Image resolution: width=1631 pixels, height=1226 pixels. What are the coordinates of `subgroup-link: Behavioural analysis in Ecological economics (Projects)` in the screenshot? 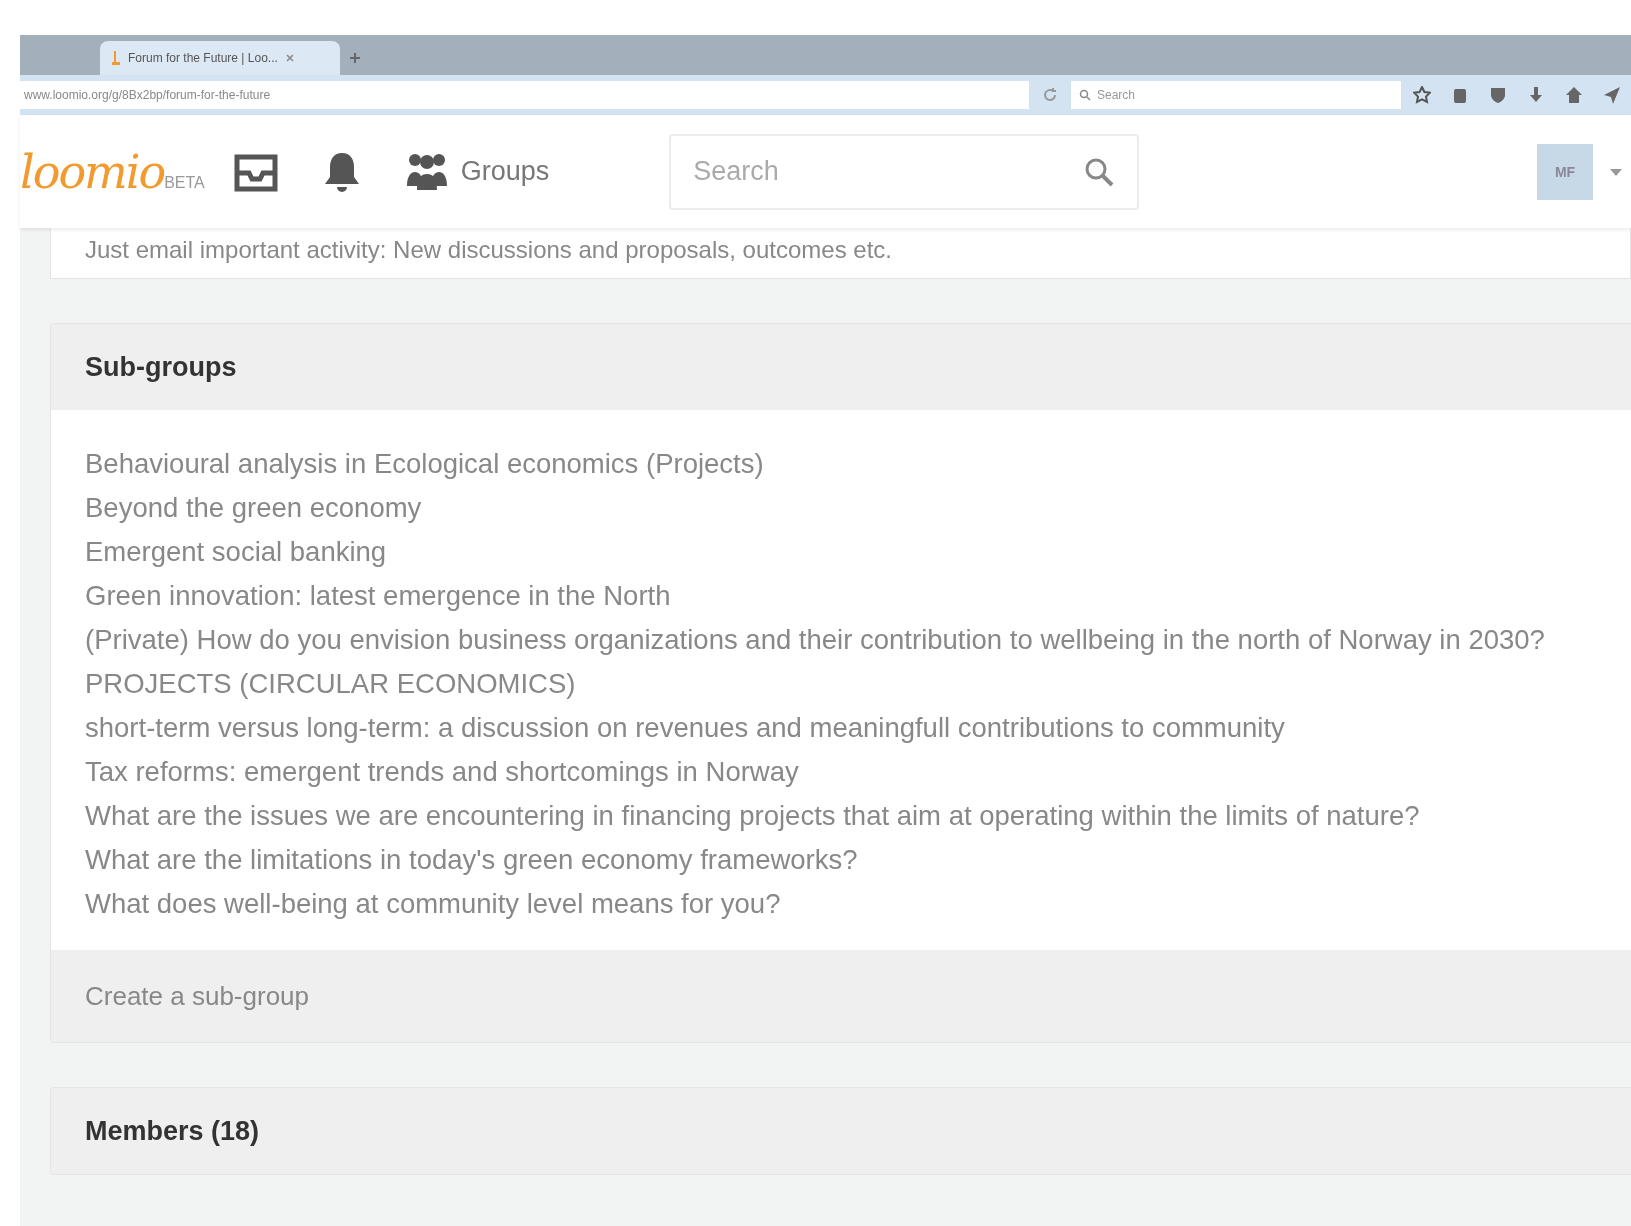 It's located at (838, 464).